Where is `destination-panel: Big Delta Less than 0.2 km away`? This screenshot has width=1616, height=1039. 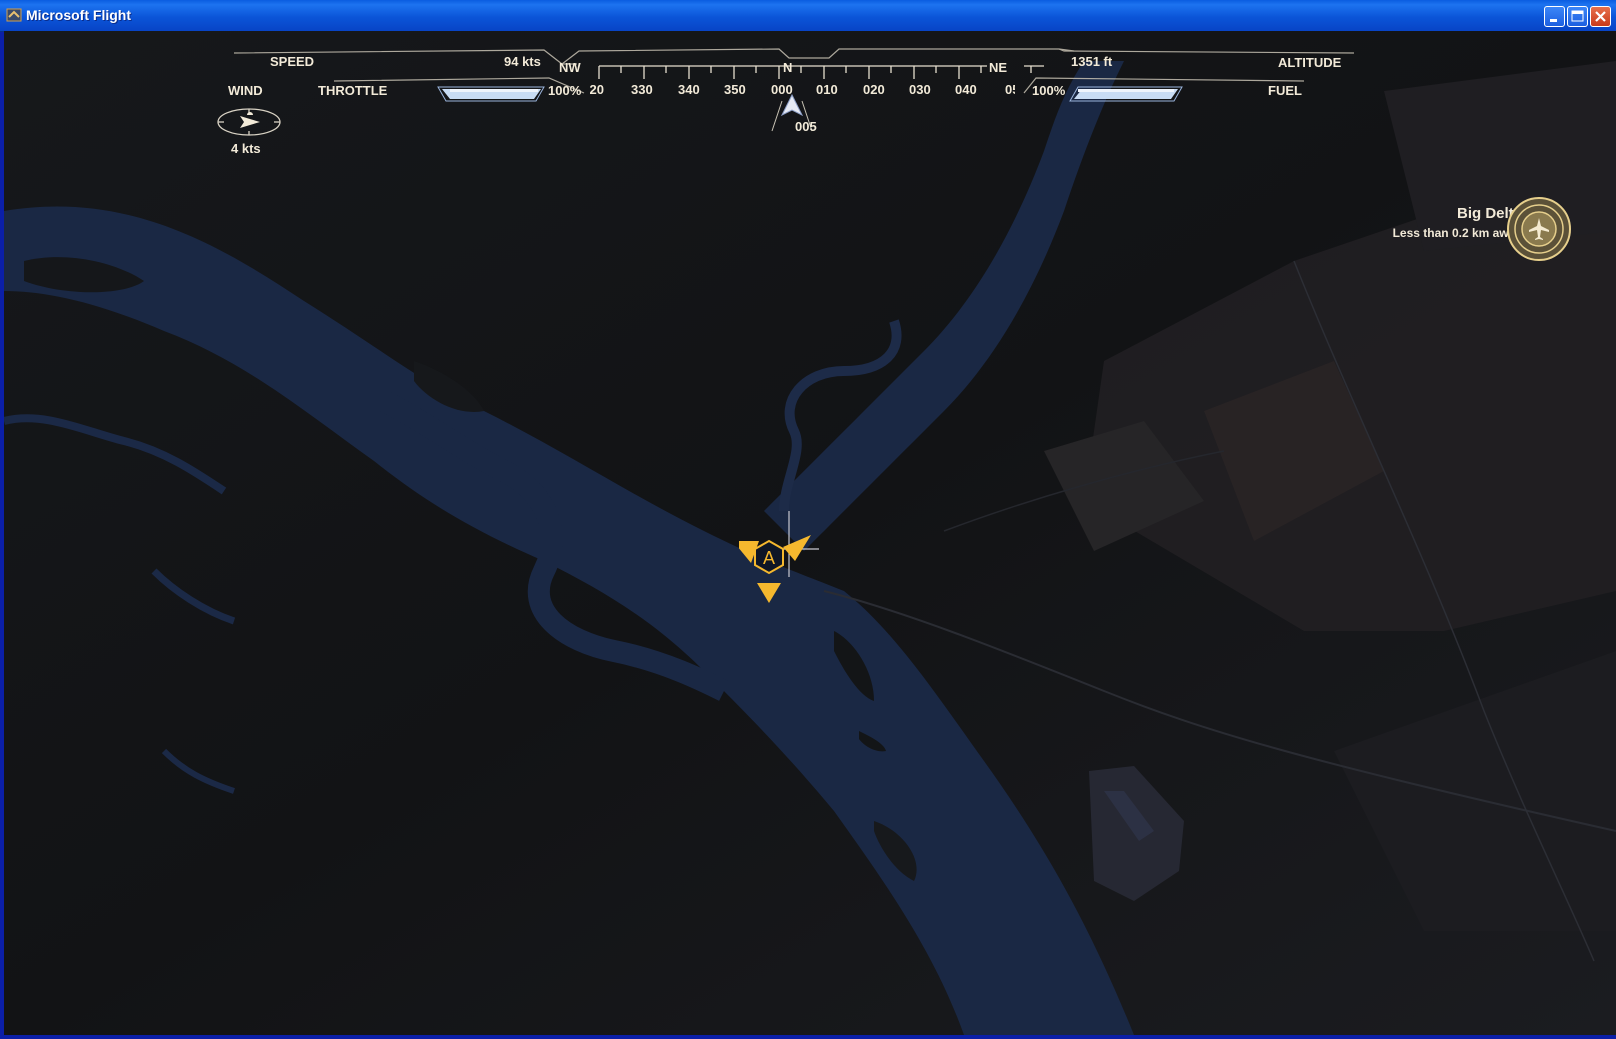
destination-panel: Big Delta Less than 0.2 km away is located at coordinates (1457, 222).